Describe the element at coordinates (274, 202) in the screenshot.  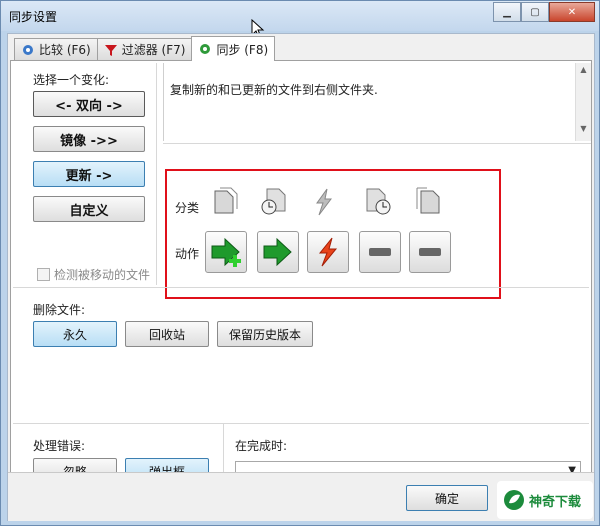
I see `file-newer-icon` at that location.